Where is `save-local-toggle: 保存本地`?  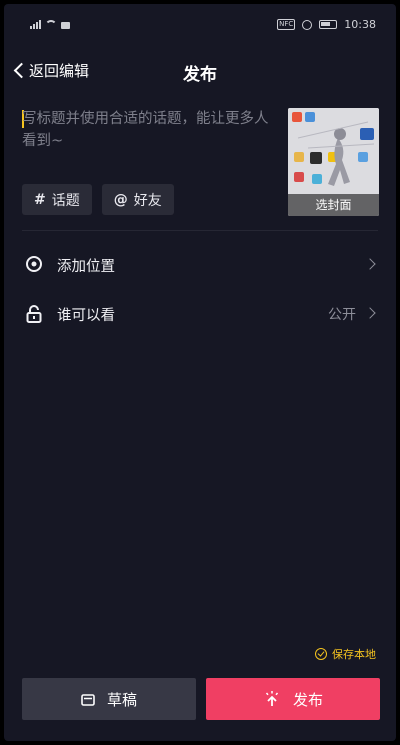 save-local-toggle: 保存本地 is located at coordinates (345, 654).